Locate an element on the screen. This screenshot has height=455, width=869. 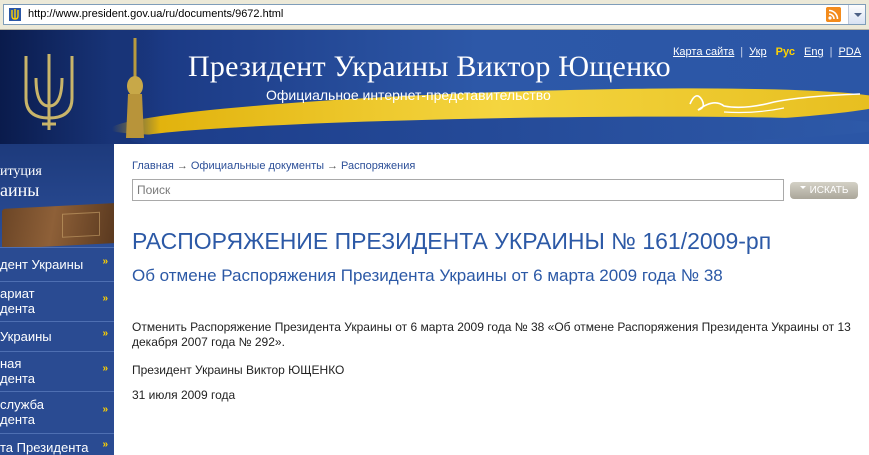
constitution-heading-line2: аины is located at coordinates (20, 190).